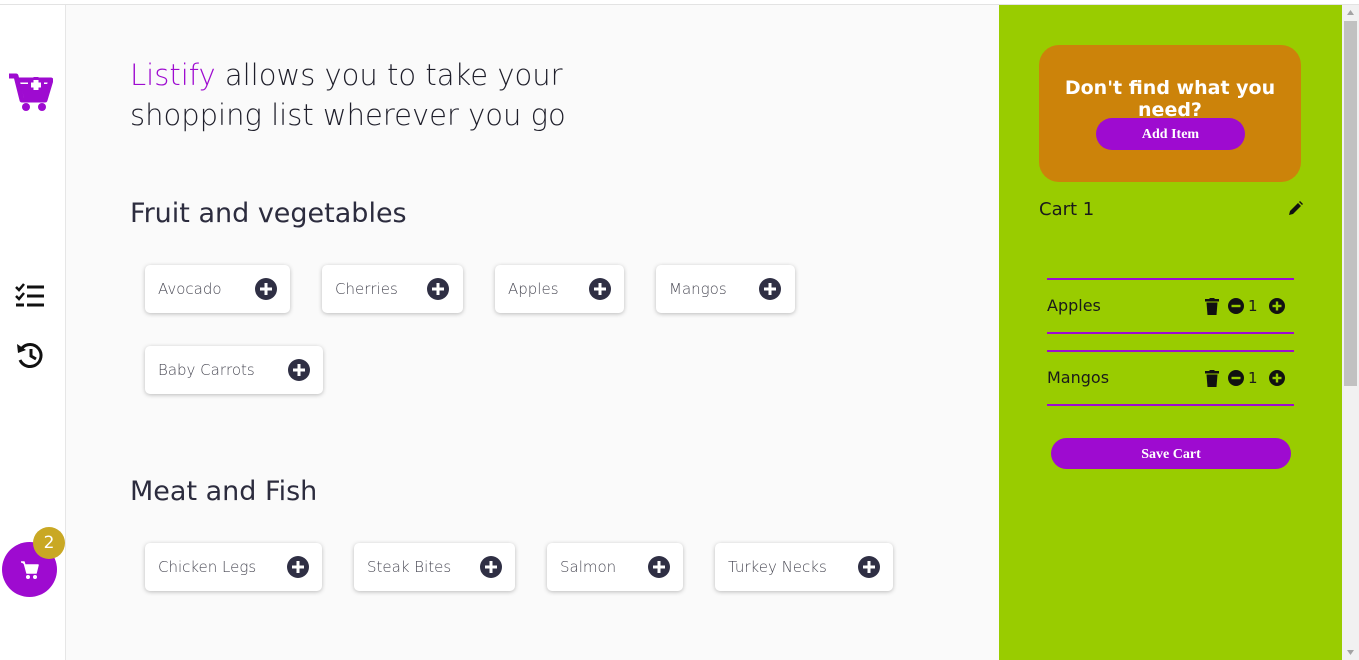 Image resolution: width=1359 pixels, height=660 pixels. Describe the element at coordinates (224, 491) in the screenshot. I see `section-title-meat: Meat and Fish` at that location.